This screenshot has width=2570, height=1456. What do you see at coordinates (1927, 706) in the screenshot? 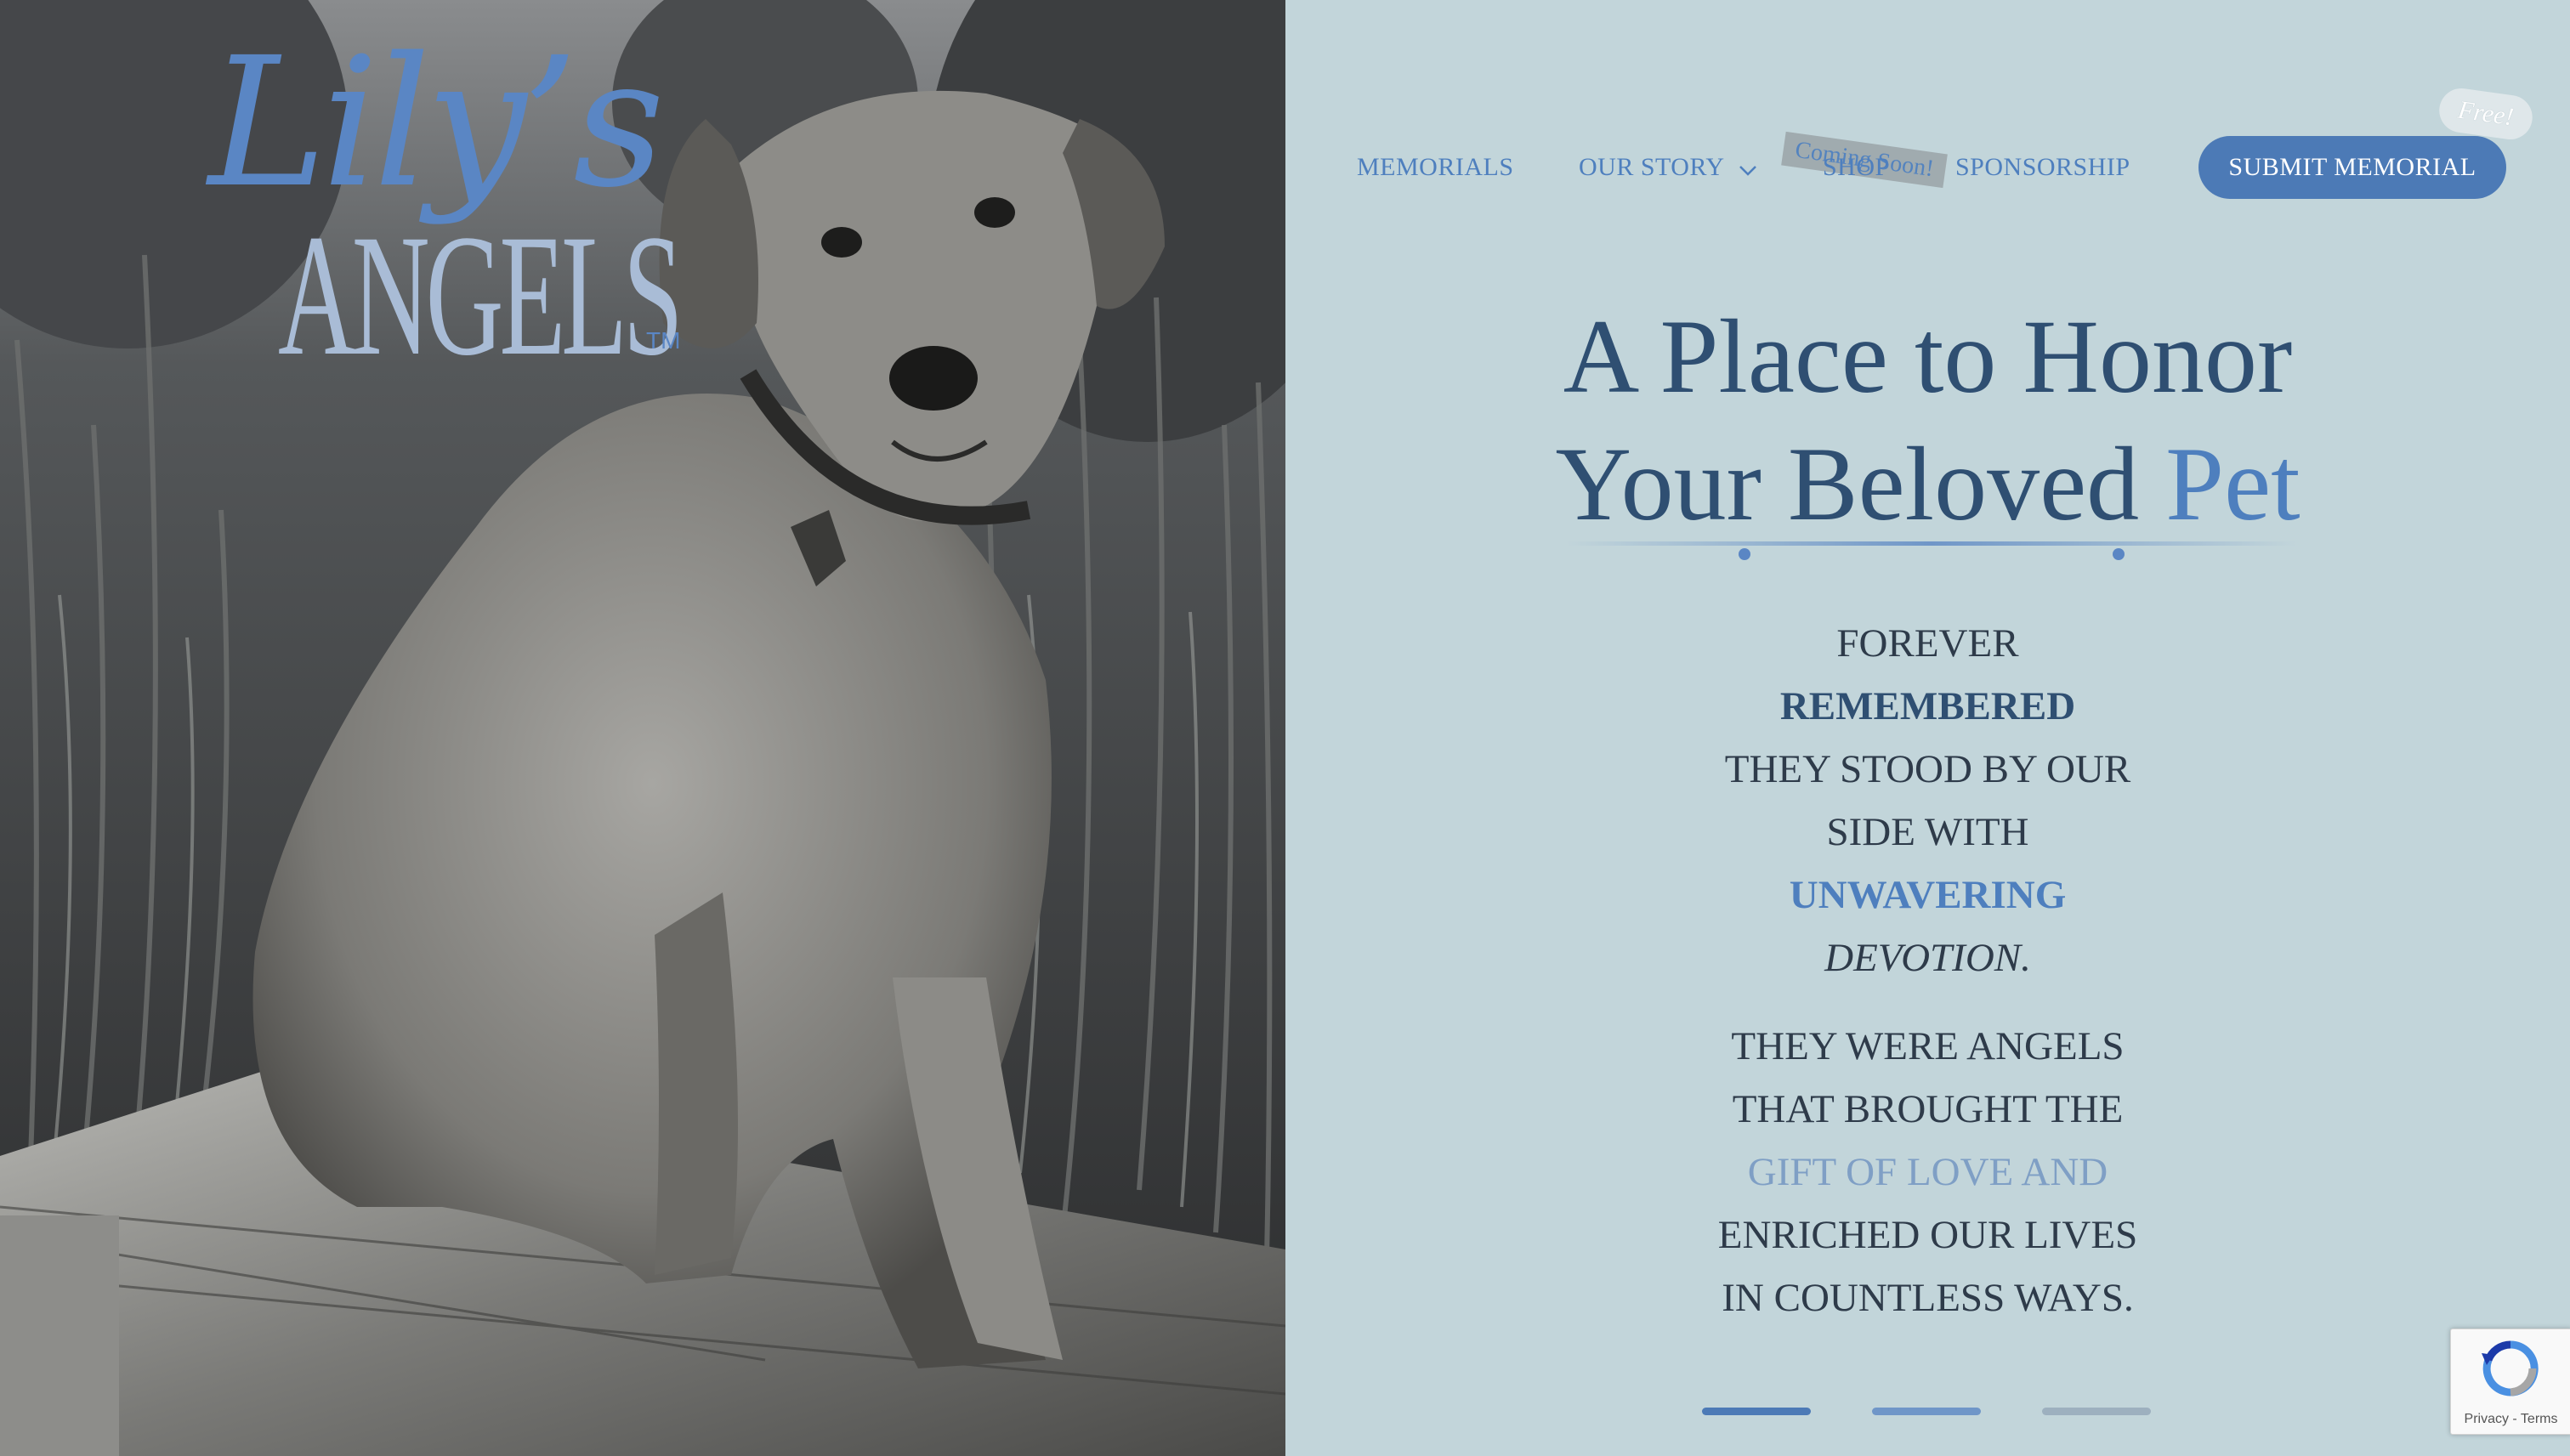
I see `tagline-line: REMEMBERED` at bounding box center [1927, 706].